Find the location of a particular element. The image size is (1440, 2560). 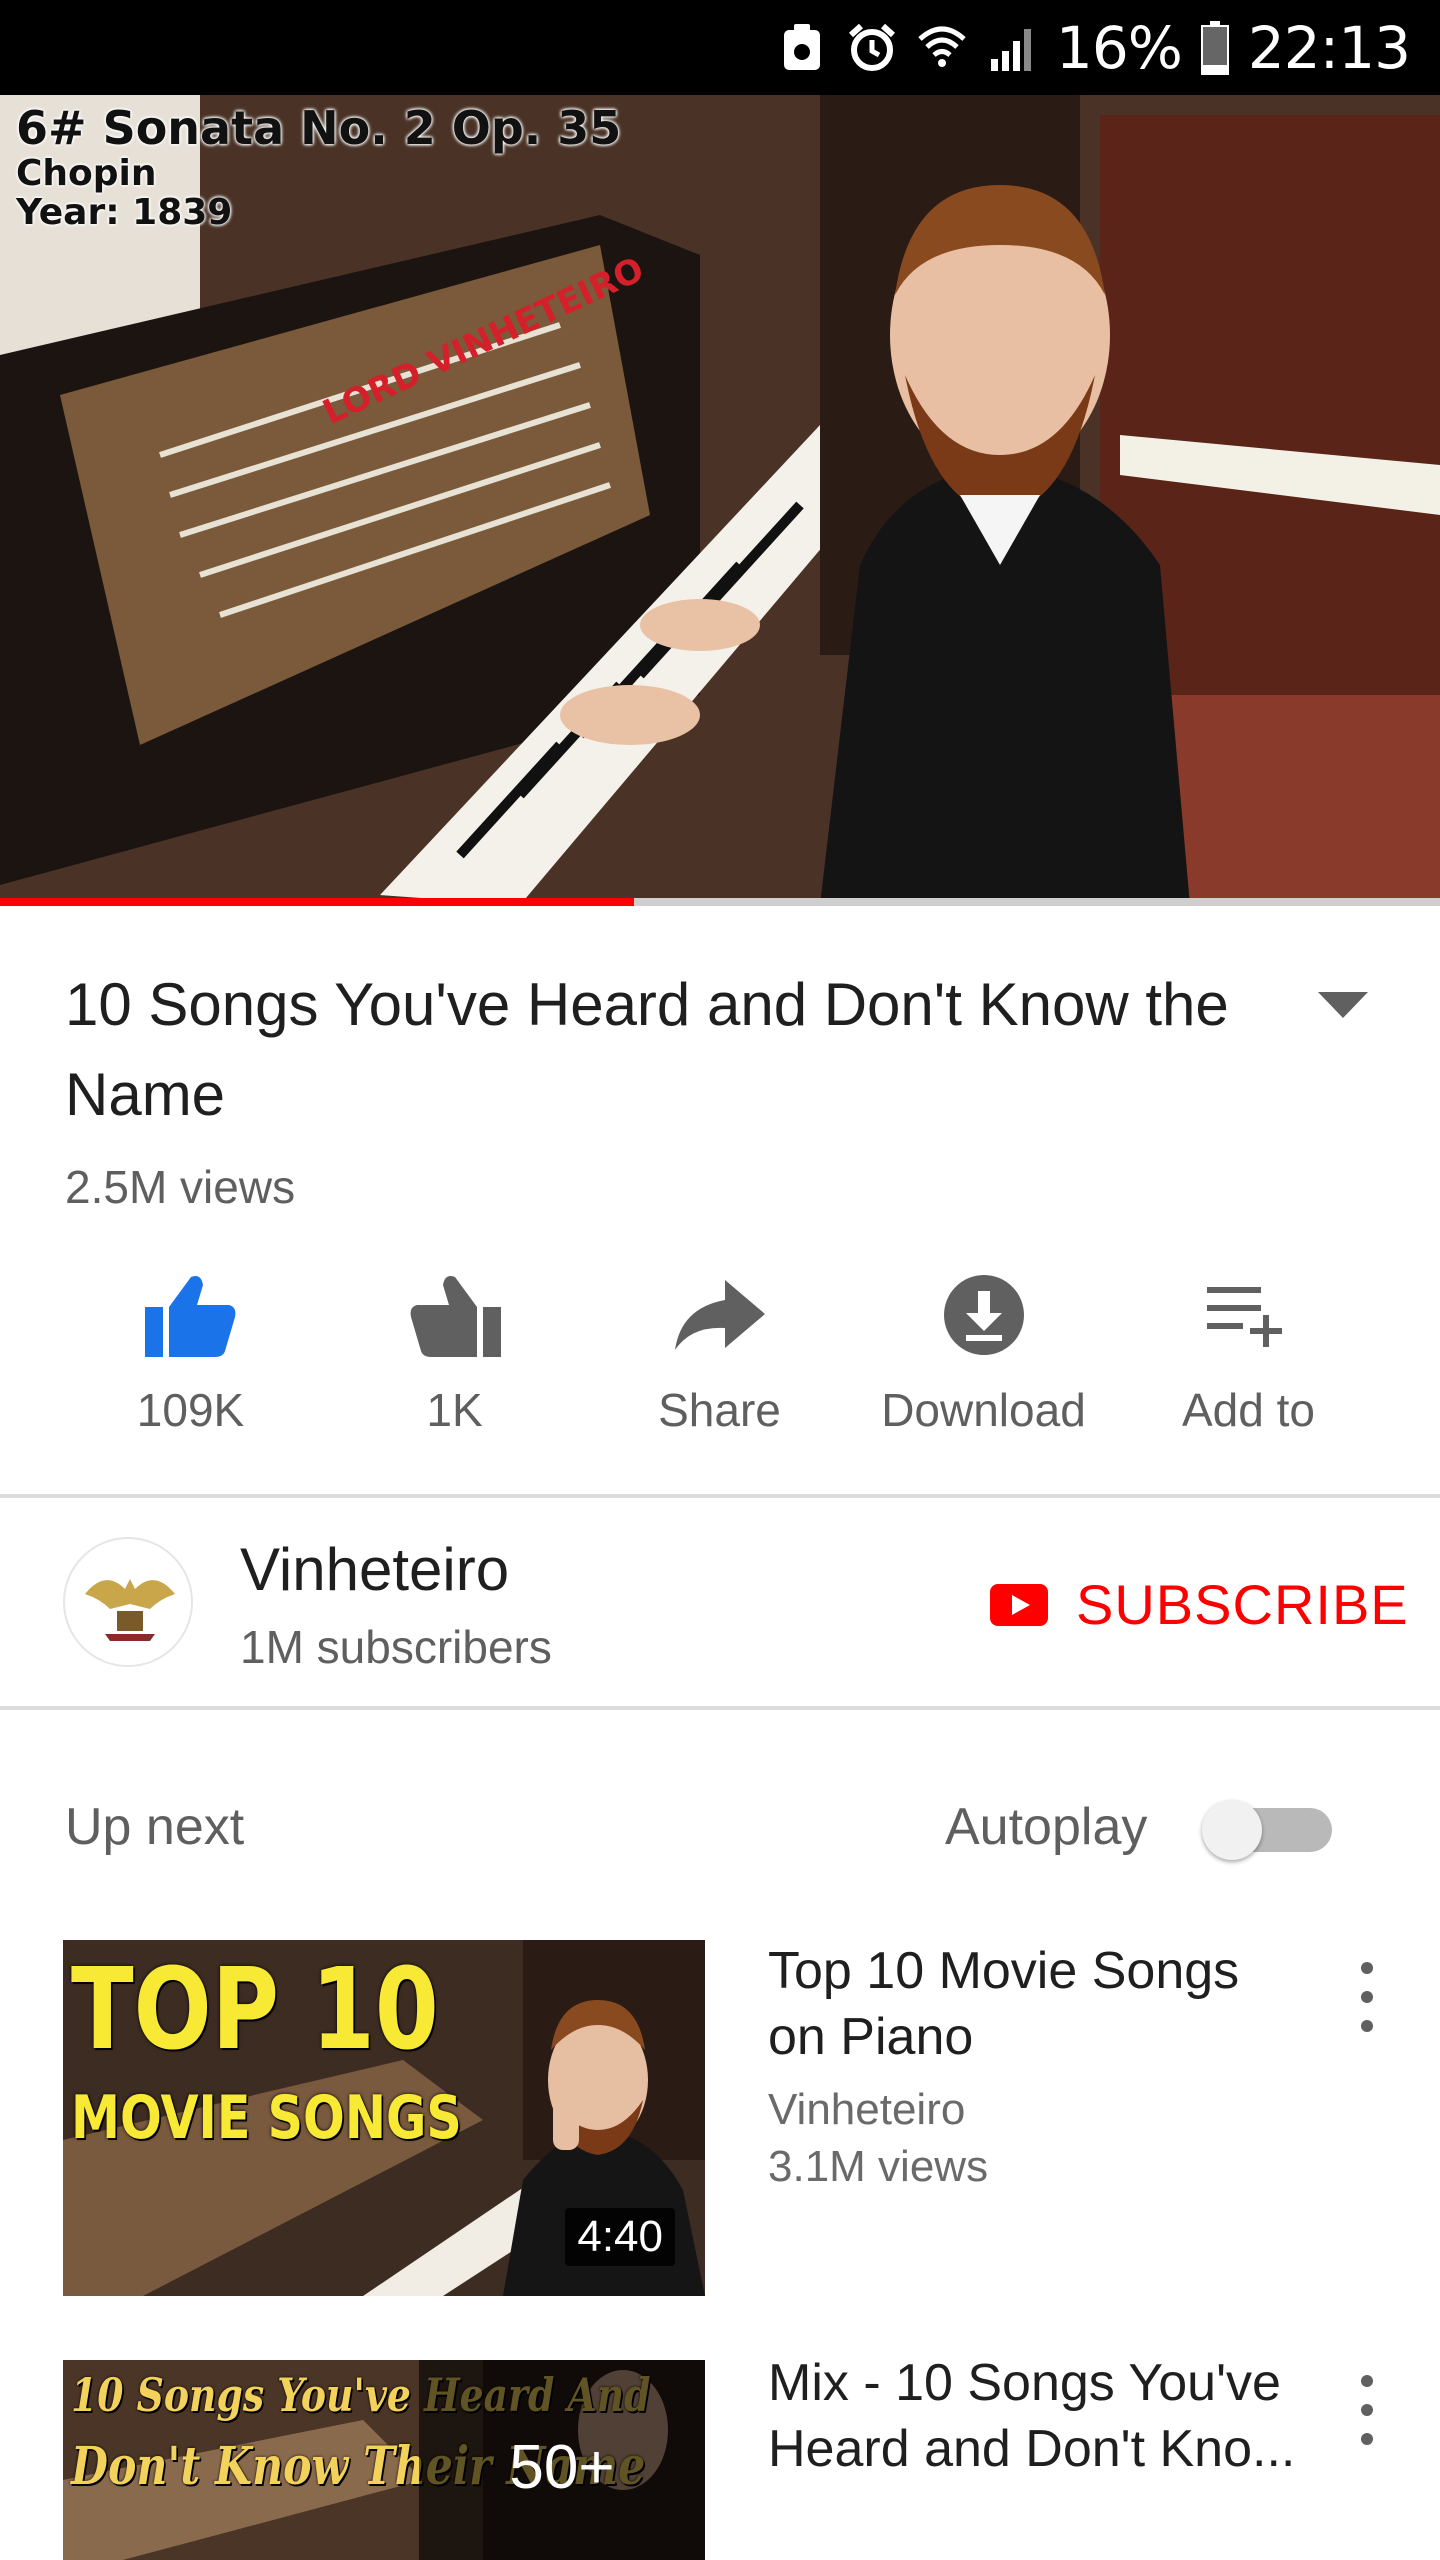

add-to-button: Add to is located at coordinates (1248, 1351).